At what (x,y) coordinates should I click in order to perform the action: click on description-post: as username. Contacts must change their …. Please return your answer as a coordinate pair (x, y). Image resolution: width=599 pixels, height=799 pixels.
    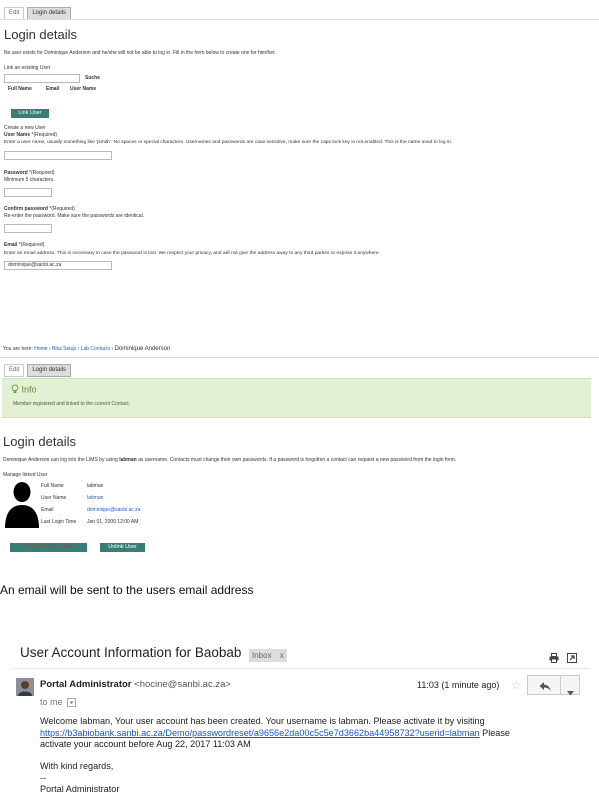
    Looking at the image, I should click on (296, 460).